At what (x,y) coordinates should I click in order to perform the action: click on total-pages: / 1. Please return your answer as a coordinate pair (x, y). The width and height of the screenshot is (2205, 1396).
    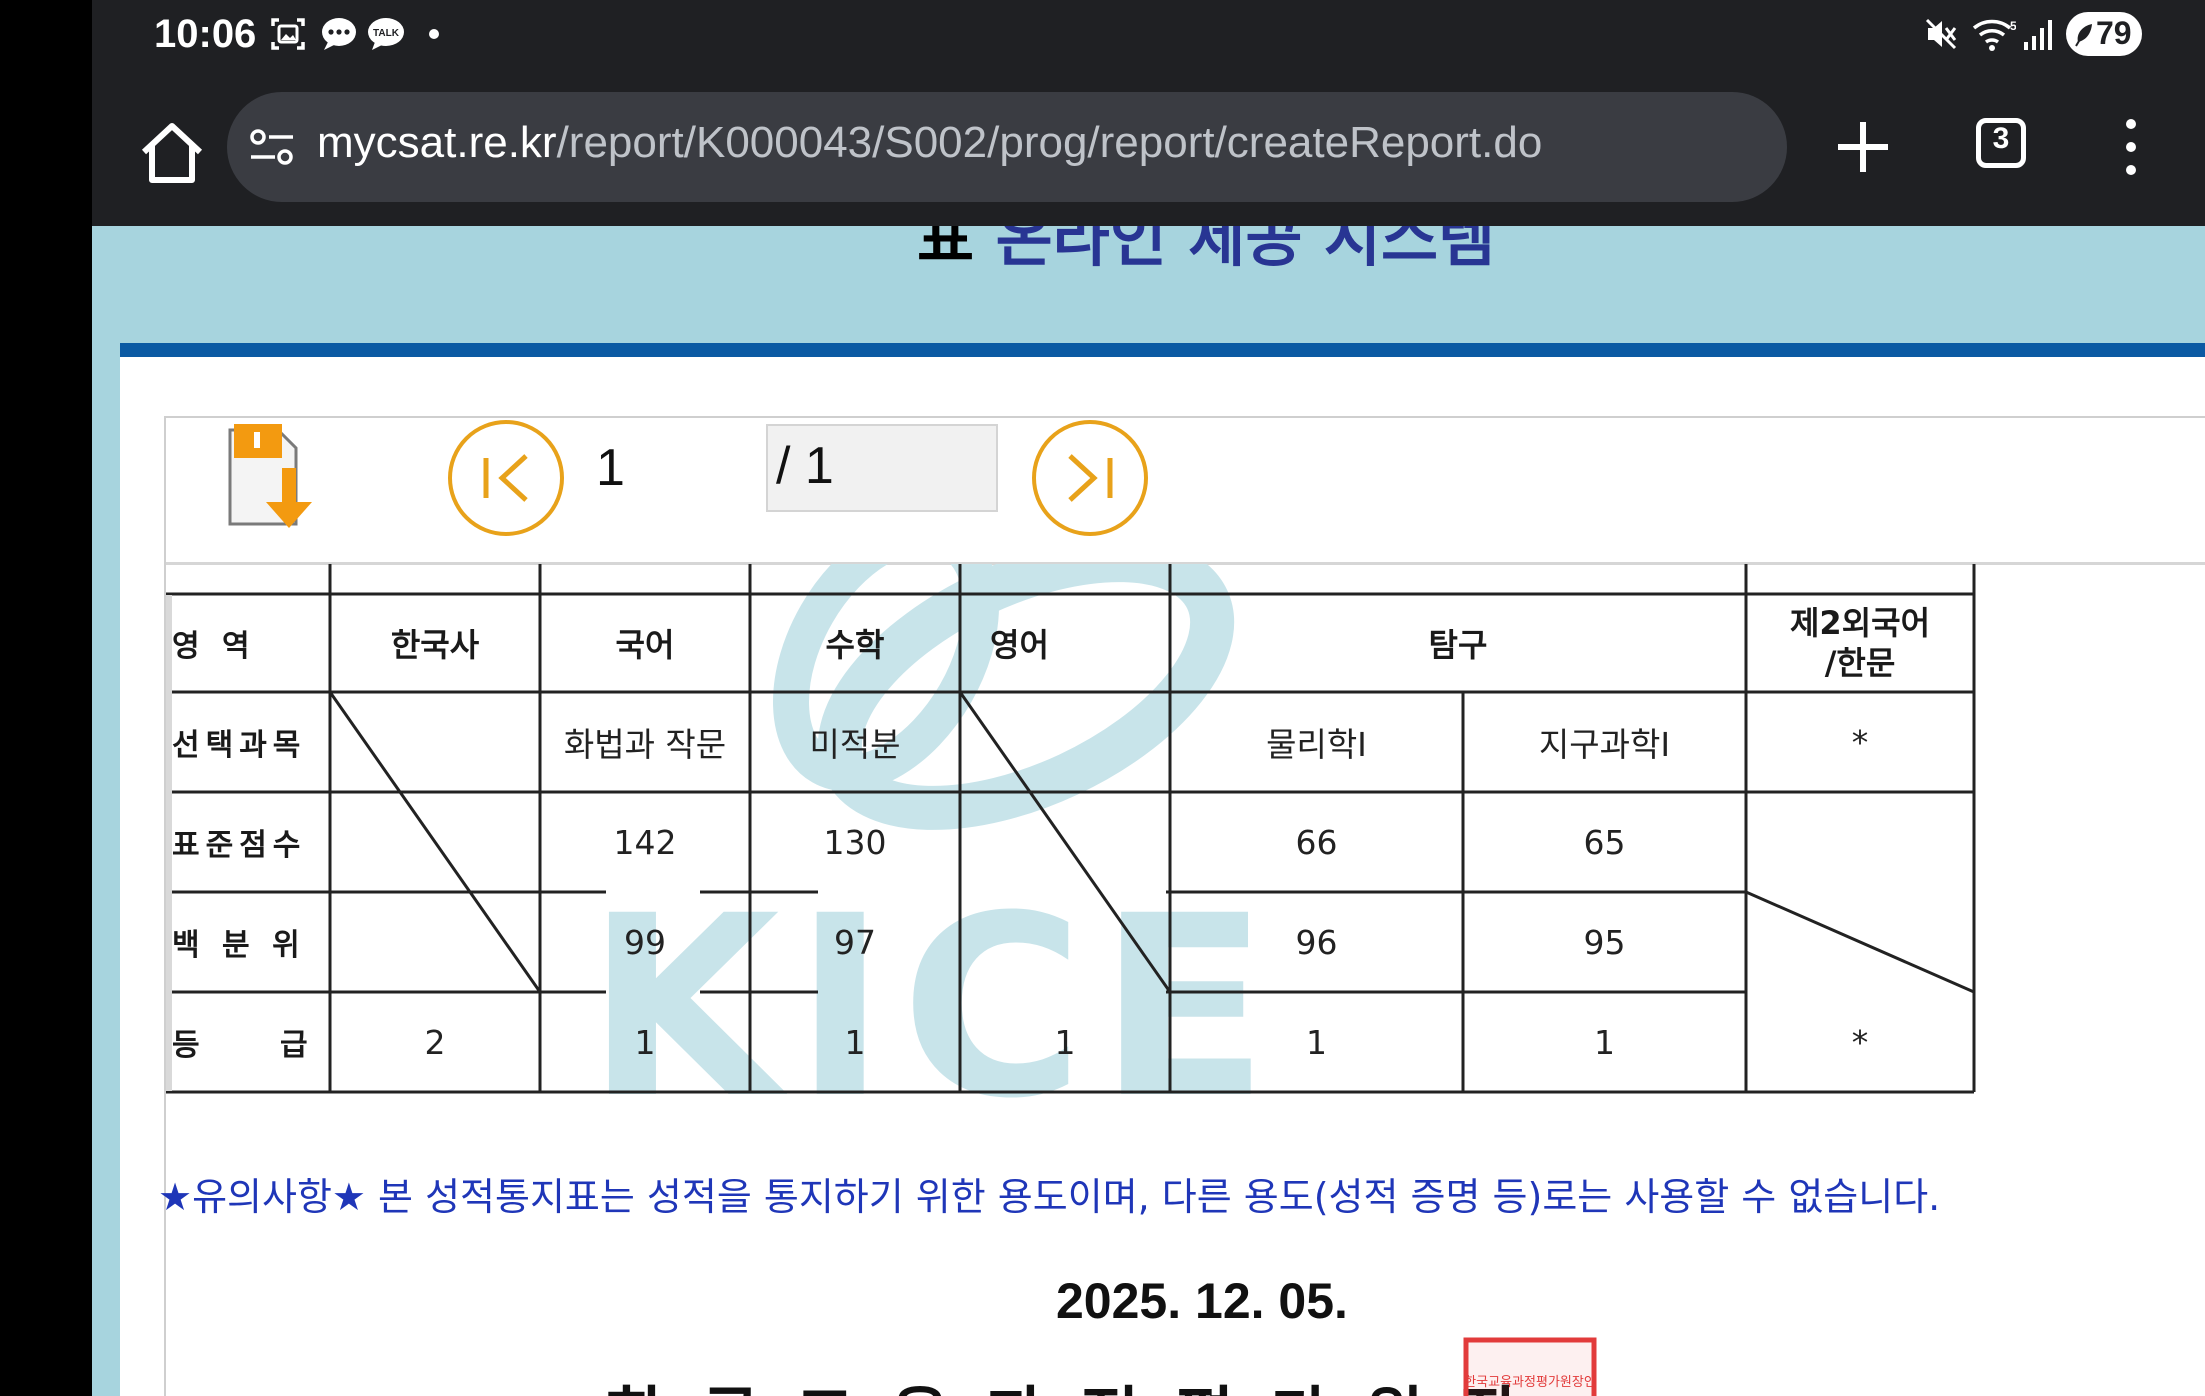
    Looking at the image, I should click on (805, 466).